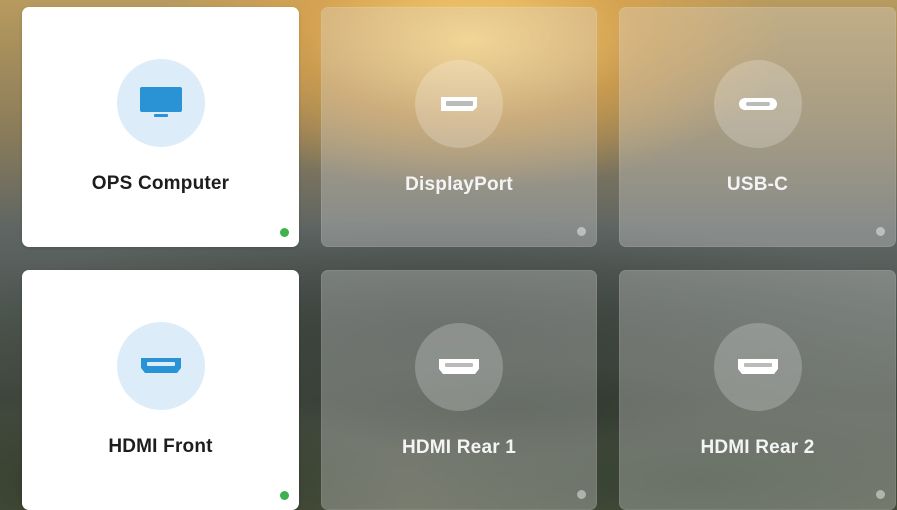 The height and width of the screenshot is (510, 897). I want to click on usb-c-icon, so click(757, 104).